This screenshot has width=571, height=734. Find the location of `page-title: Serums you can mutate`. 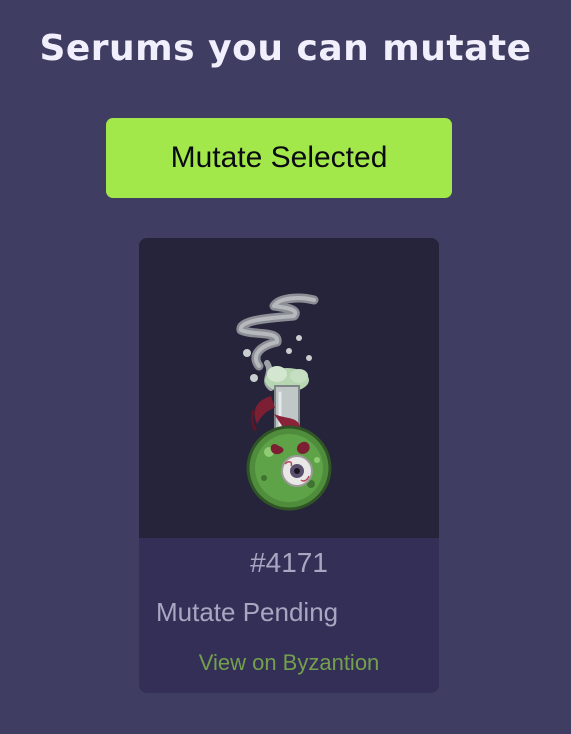

page-title: Serums you can mutate is located at coordinates (285, 48).